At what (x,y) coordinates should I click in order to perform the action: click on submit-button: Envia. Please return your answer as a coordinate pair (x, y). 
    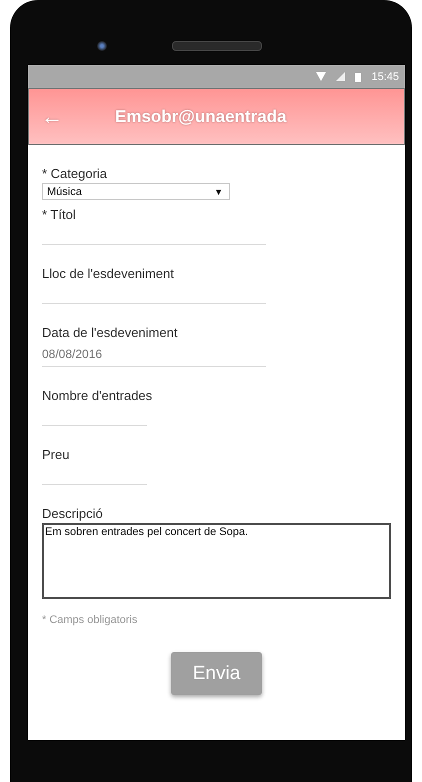
    Looking at the image, I should click on (216, 673).